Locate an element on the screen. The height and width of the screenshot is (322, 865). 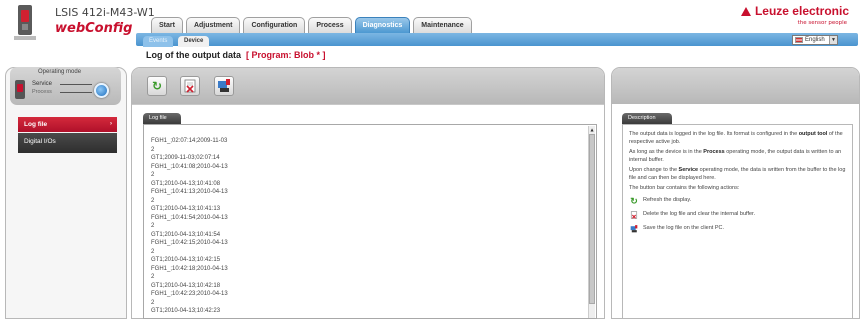
device-logo-icon is located at coordinates (26, 23).